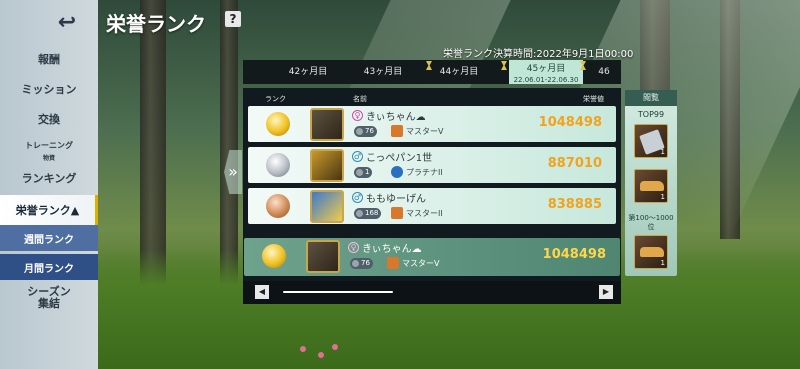 Image resolution: width=800 pixels, height=369 pixels. What do you see at coordinates (651, 114) in the screenshot?
I see `reward-tier-top: TOP99` at bounding box center [651, 114].